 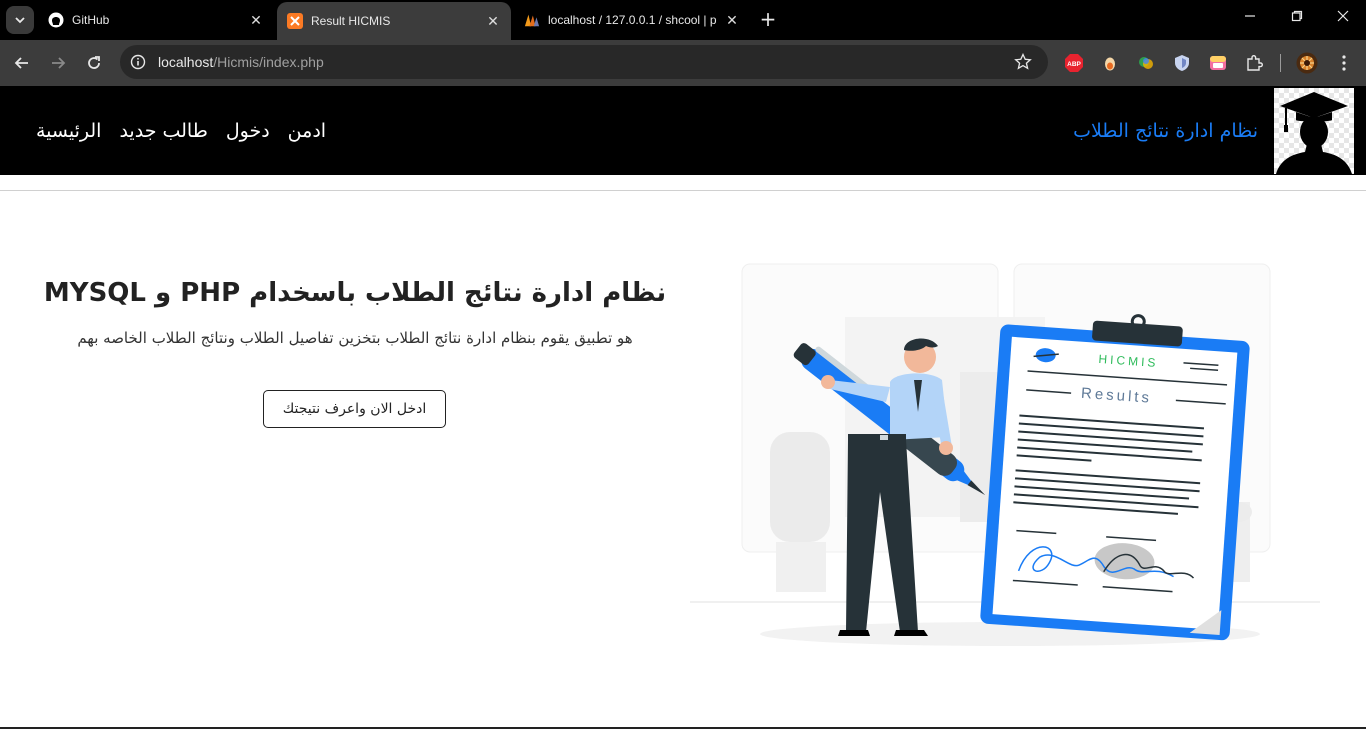 What do you see at coordinates (186, 62) in the screenshot?
I see `url-host: localhost` at bounding box center [186, 62].